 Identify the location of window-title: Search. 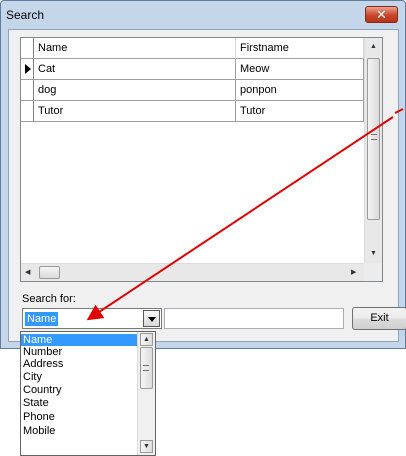
(25, 15).